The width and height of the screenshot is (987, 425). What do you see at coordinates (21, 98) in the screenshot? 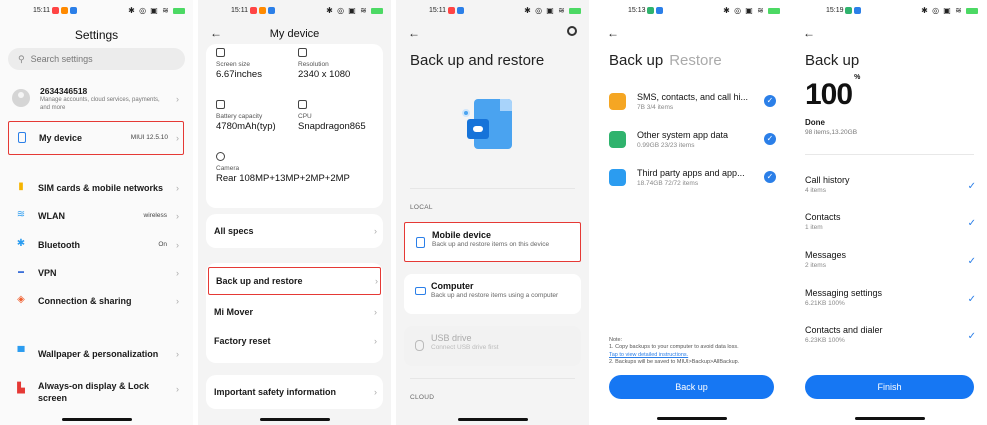
I see `avatar` at bounding box center [21, 98].